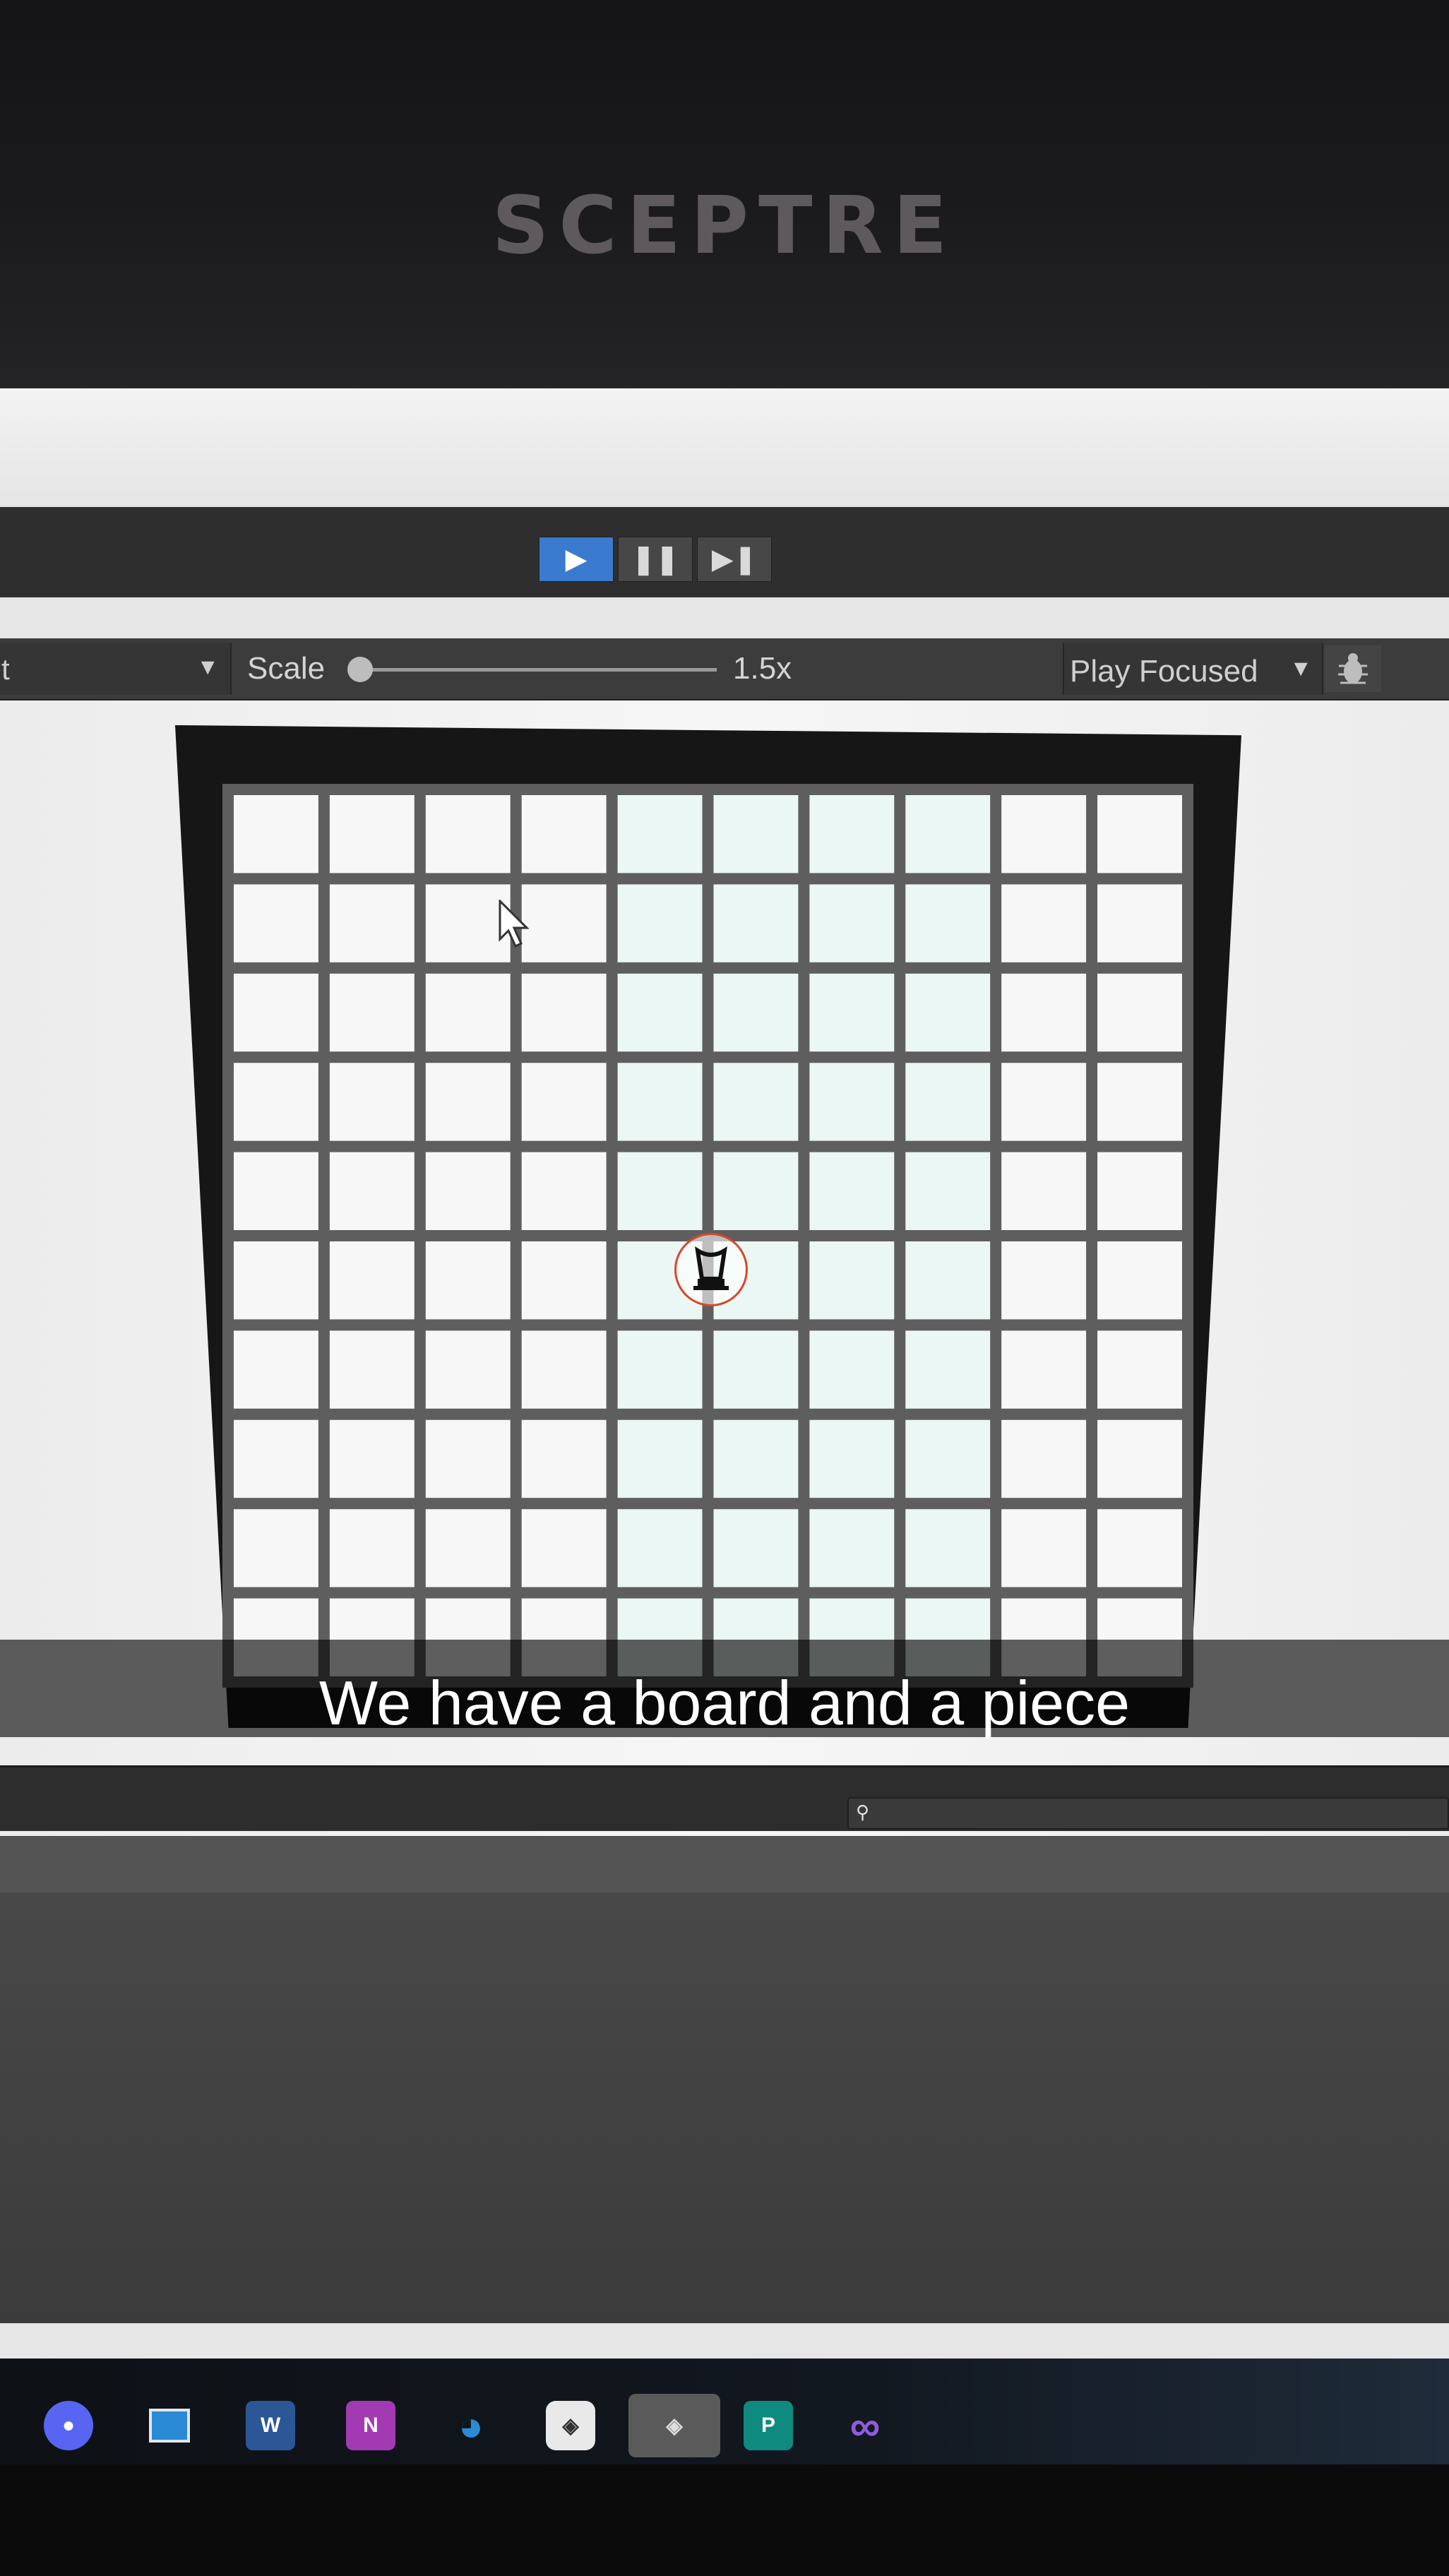 This screenshot has height=2576, width=1449. What do you see at coordinates (1353, 668) in the screenshot?
I see `debug-button` at bounding box center [1353, 668].